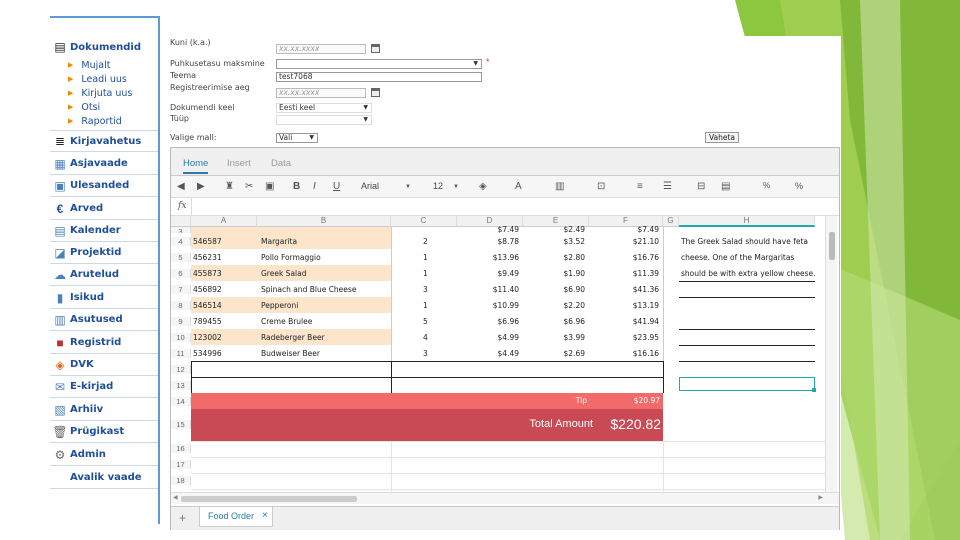 The image size is (960, 540). Describe the element at coordinates (181, 186) in the screenshot. I see `undo-icon: ◀` at that location.